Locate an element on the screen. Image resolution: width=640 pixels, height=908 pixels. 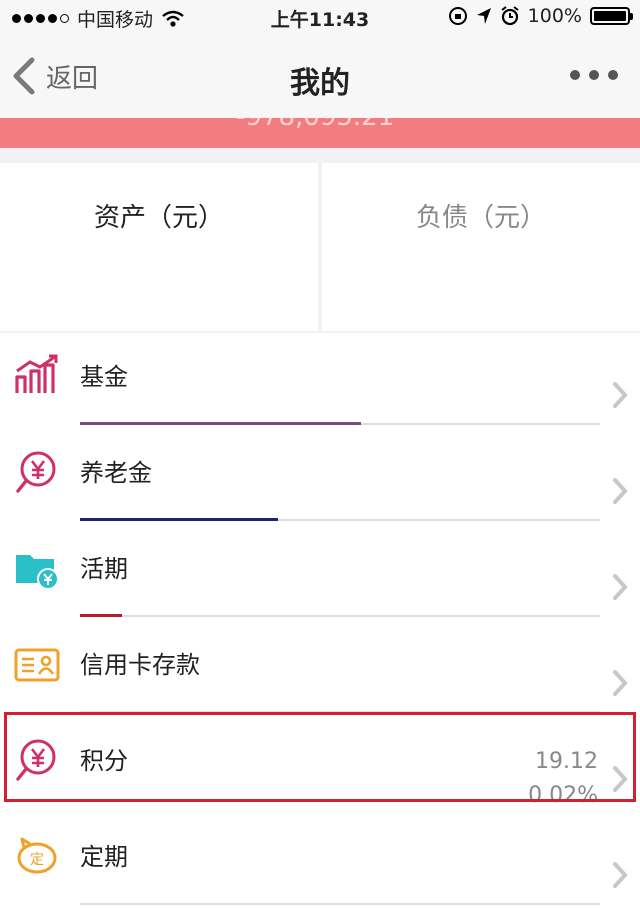
list-item-fixed-deposit: 定 定期 is located at coordinates (320, 862).